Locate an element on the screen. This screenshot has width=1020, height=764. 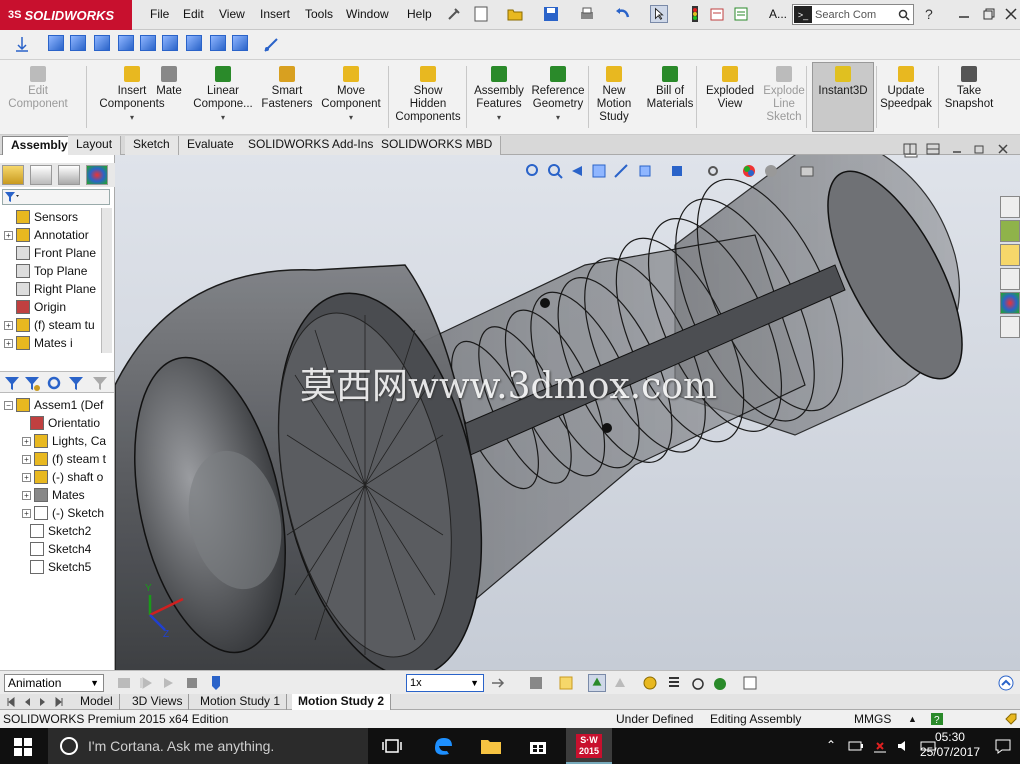
linear-compone-button: Linear Compone... ▾ is located at coordinates (223, 97).